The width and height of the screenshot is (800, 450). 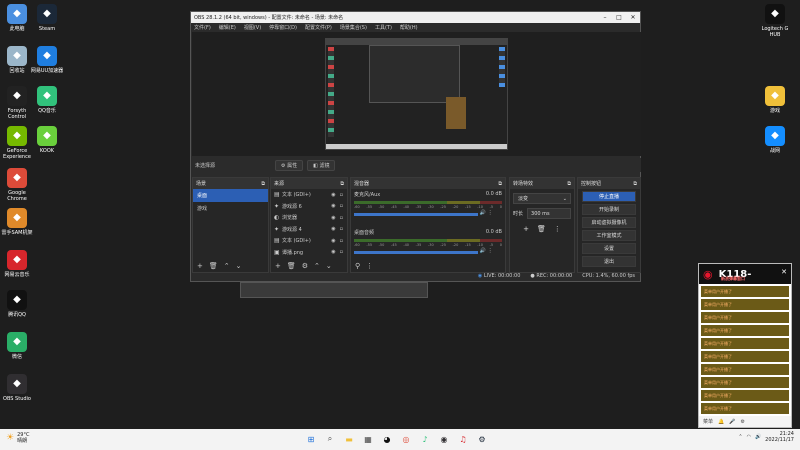 I want to click on weibo-footer-label: 菜单, so click(x=708, y=421).